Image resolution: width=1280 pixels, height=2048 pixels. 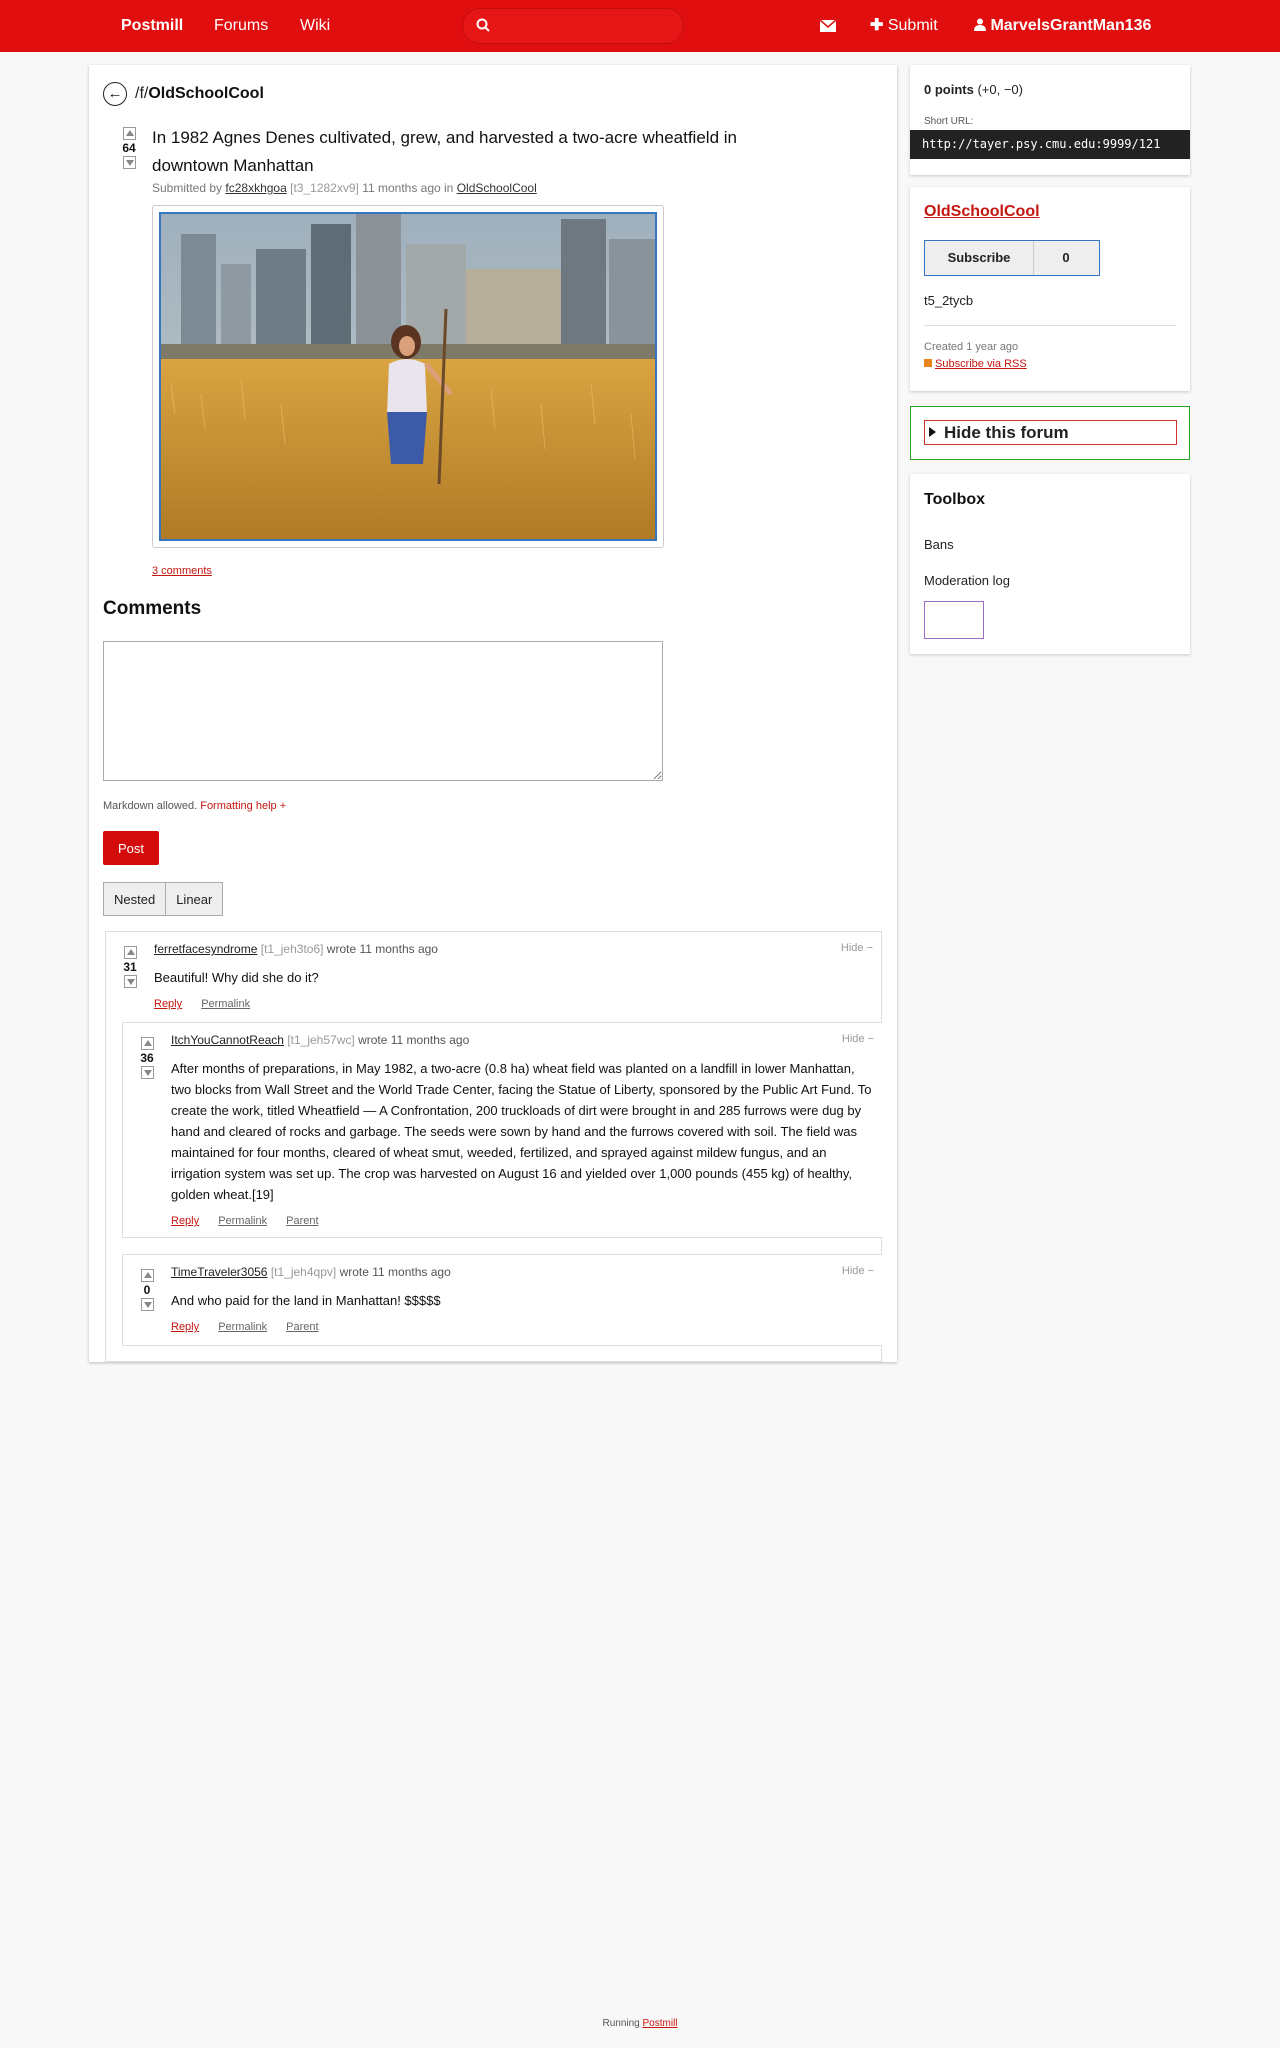 I want to click on points-summary: 0 points (+0, −0), so click(x=973, y=89).